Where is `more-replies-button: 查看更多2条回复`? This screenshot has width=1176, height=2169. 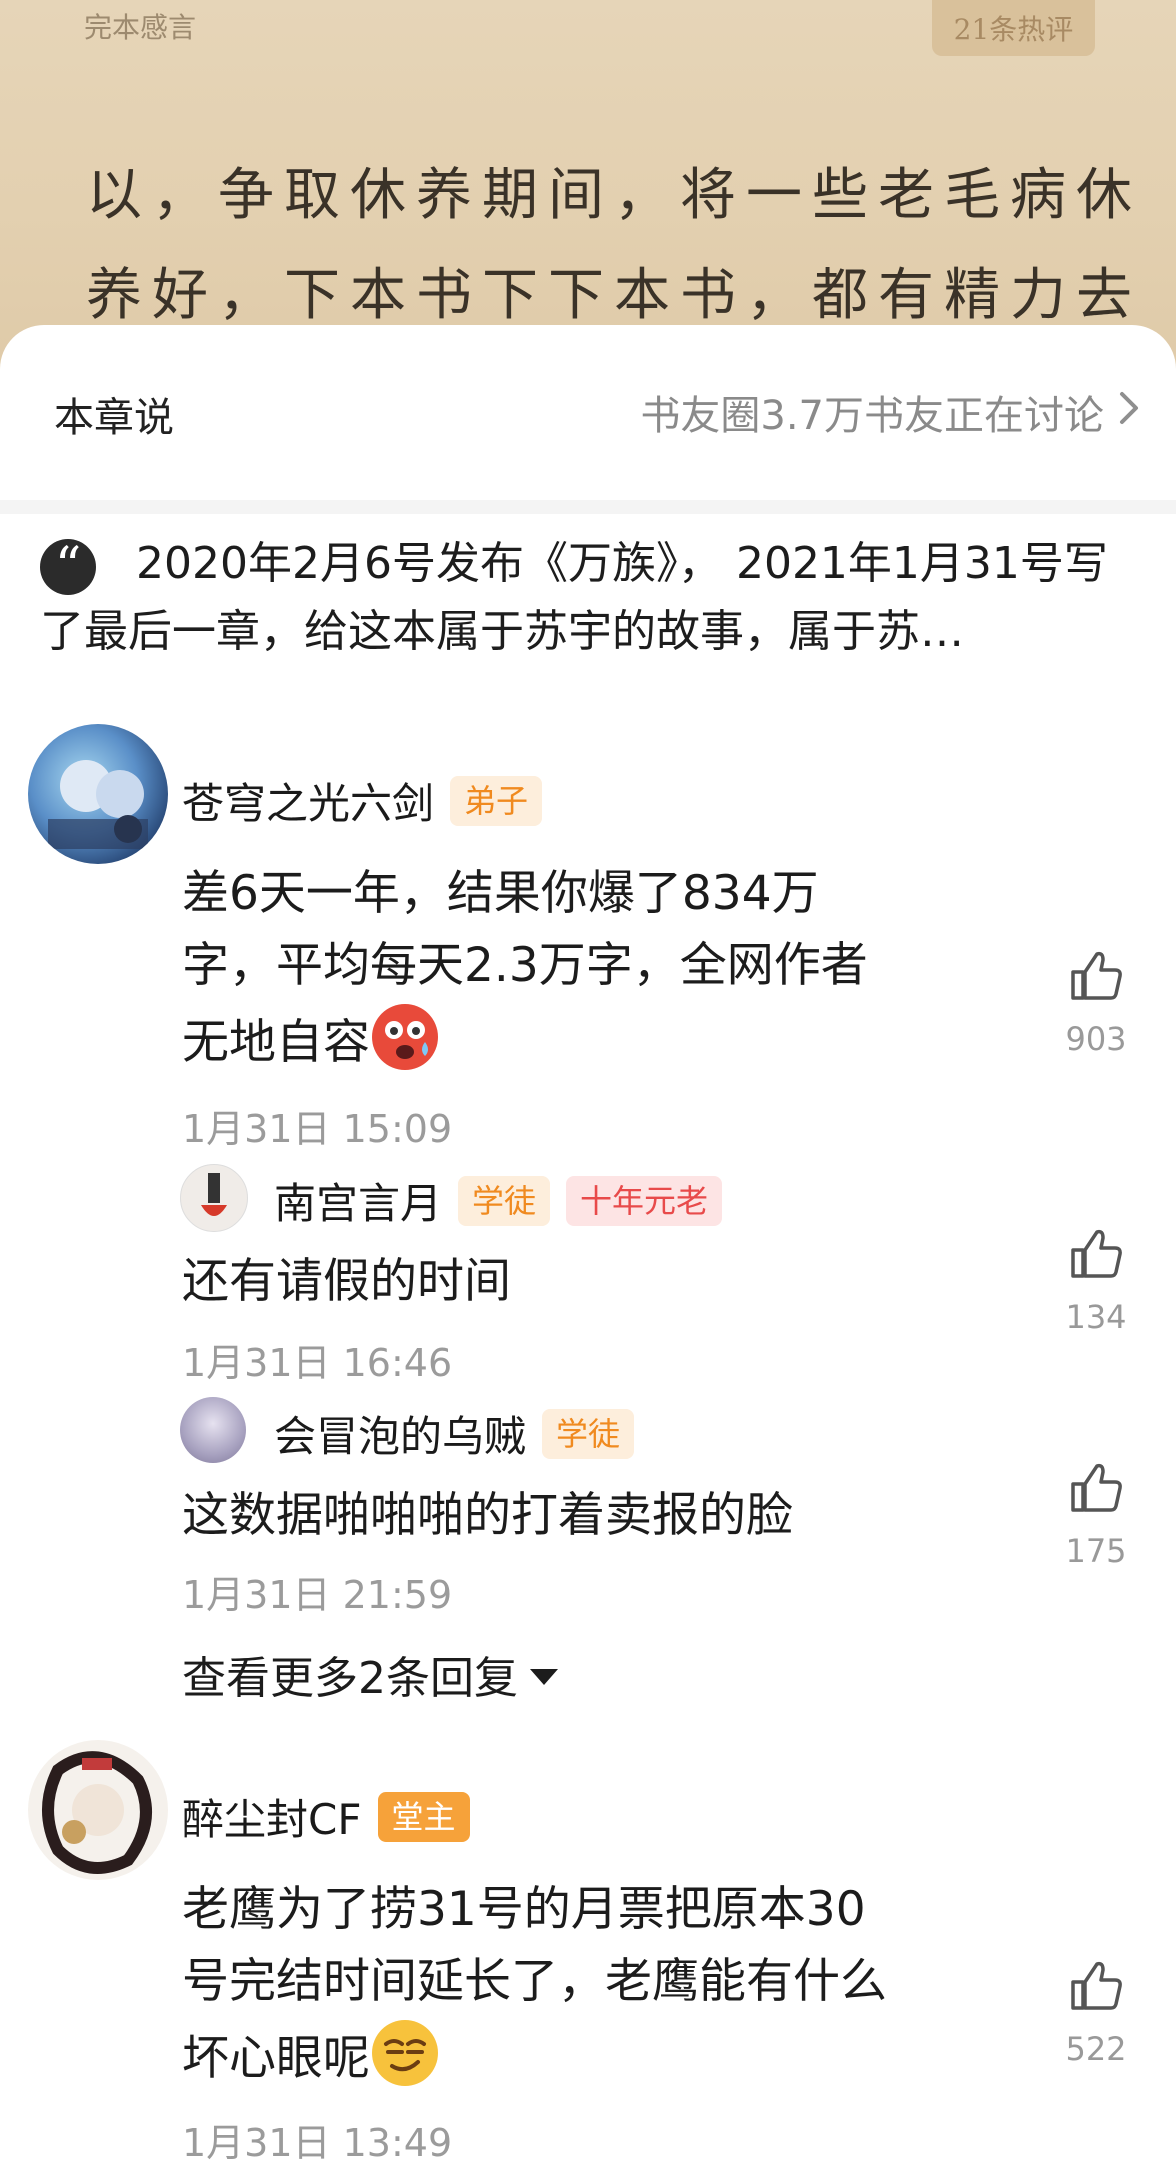 more-replies-button: 查看更多2条回复 is located at coordinates (370, 1674).